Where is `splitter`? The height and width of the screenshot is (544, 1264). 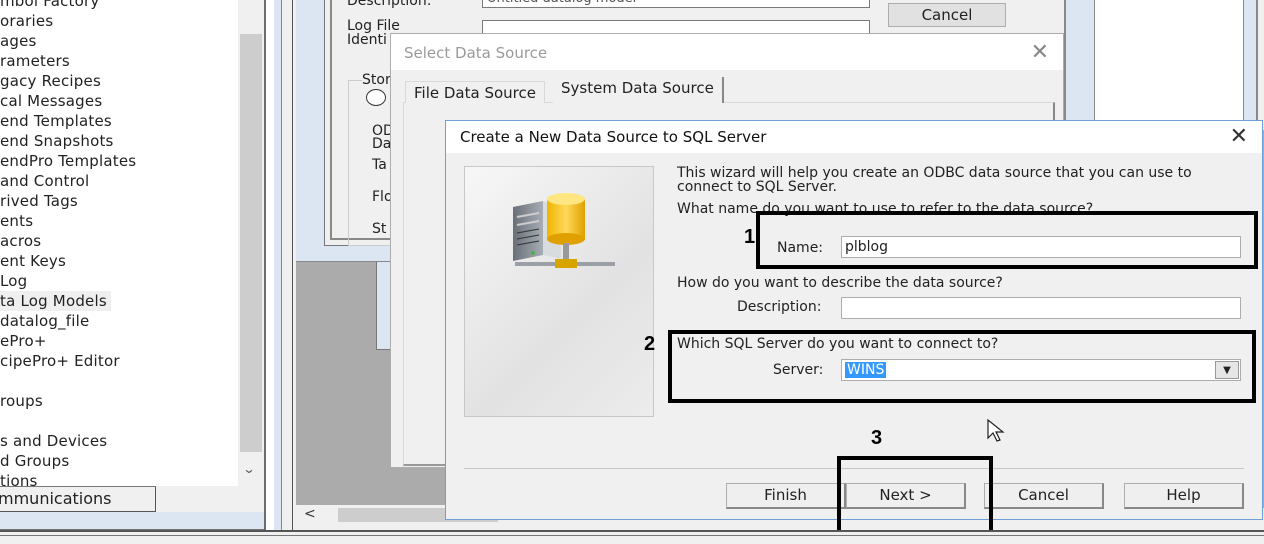
splitter is located at coordinates (273, 265).